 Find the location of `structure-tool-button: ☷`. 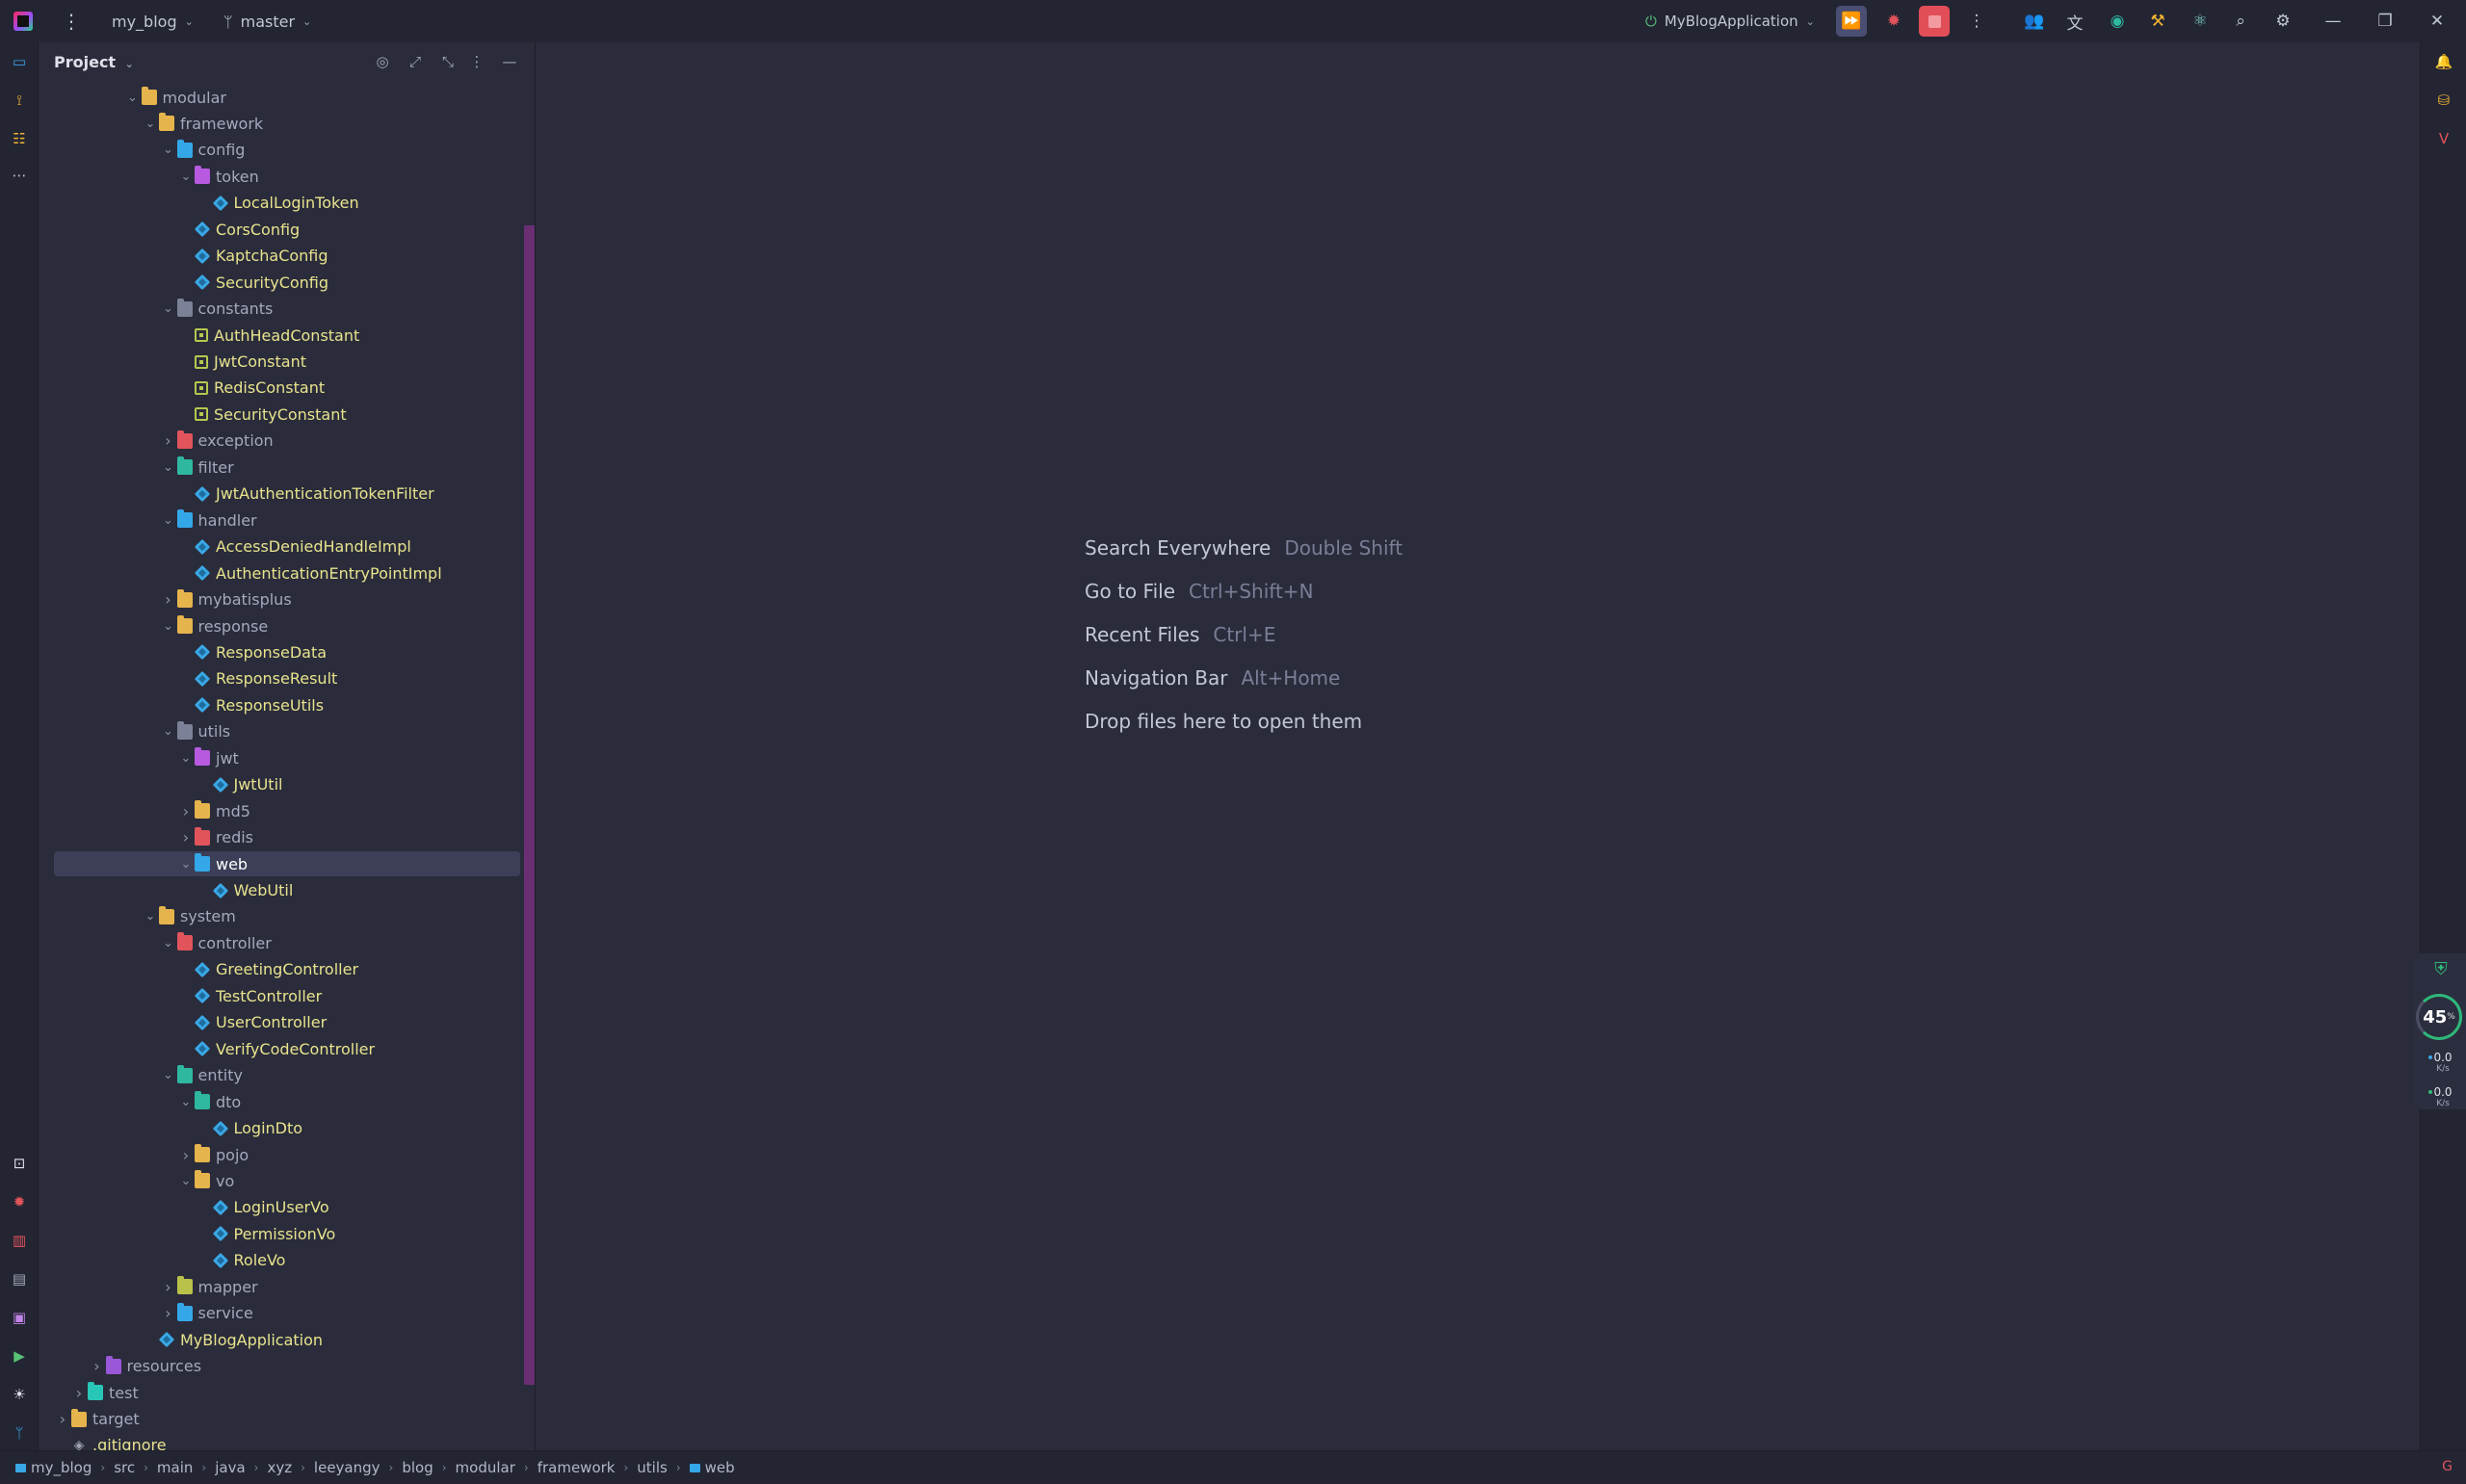

structure-tool-button: ☷ is located at coordinates (19, 139).